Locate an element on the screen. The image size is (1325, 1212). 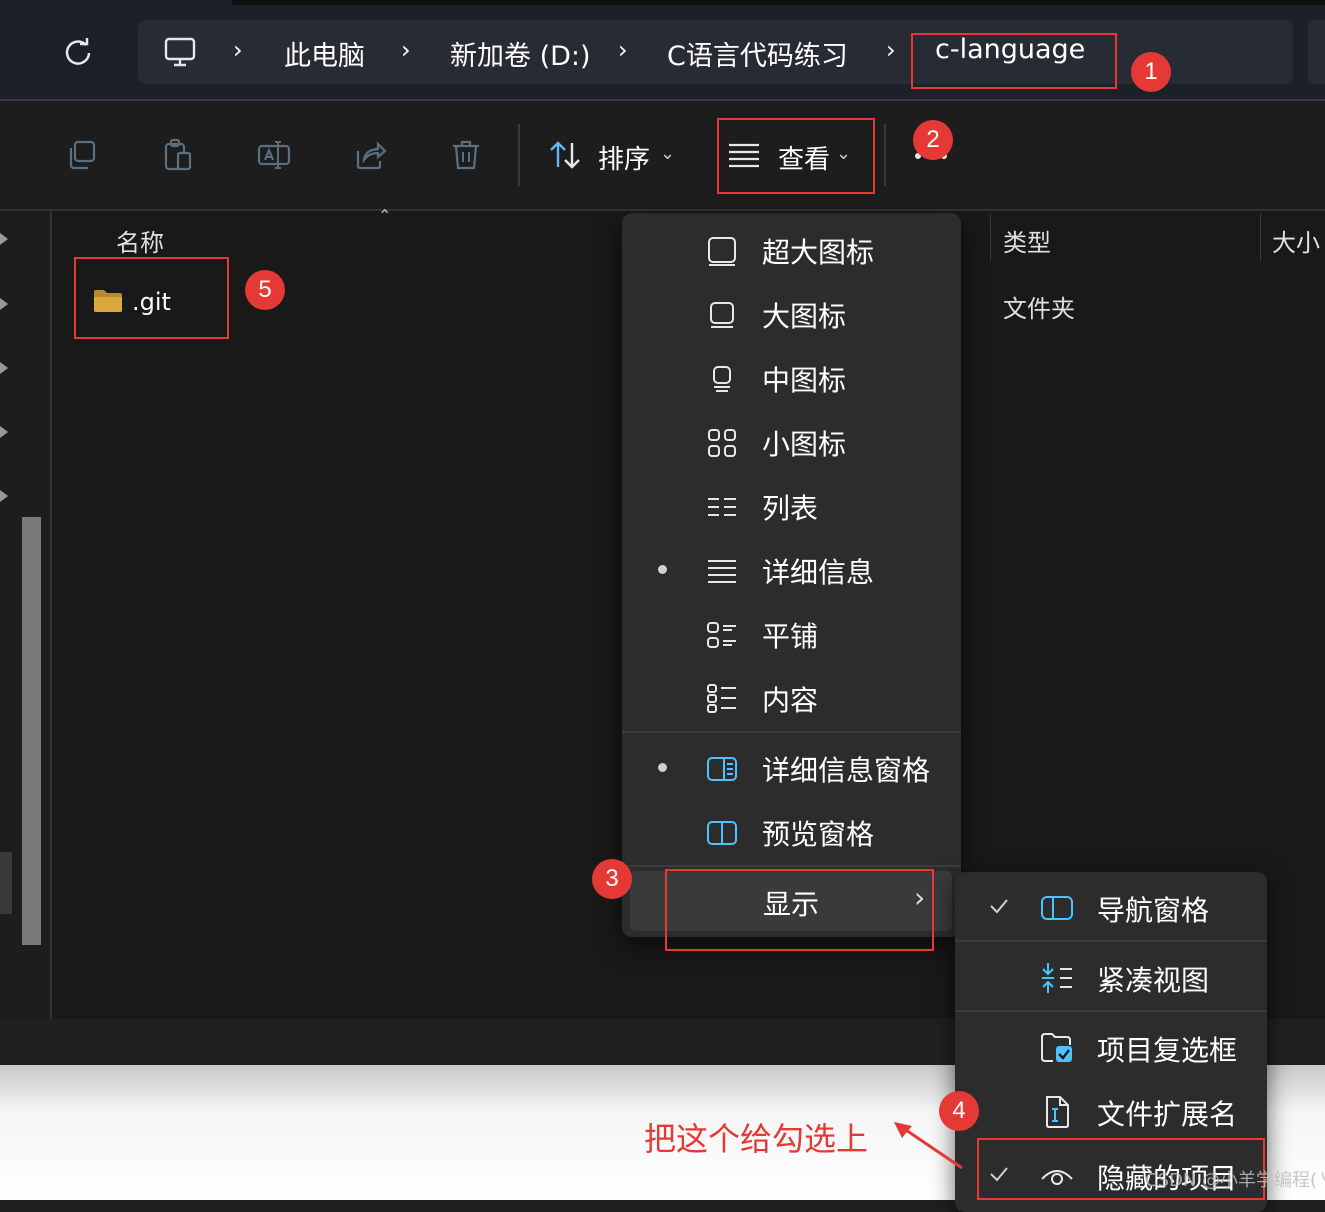
file-extension-icon is located at coordinates (1057, 1112).